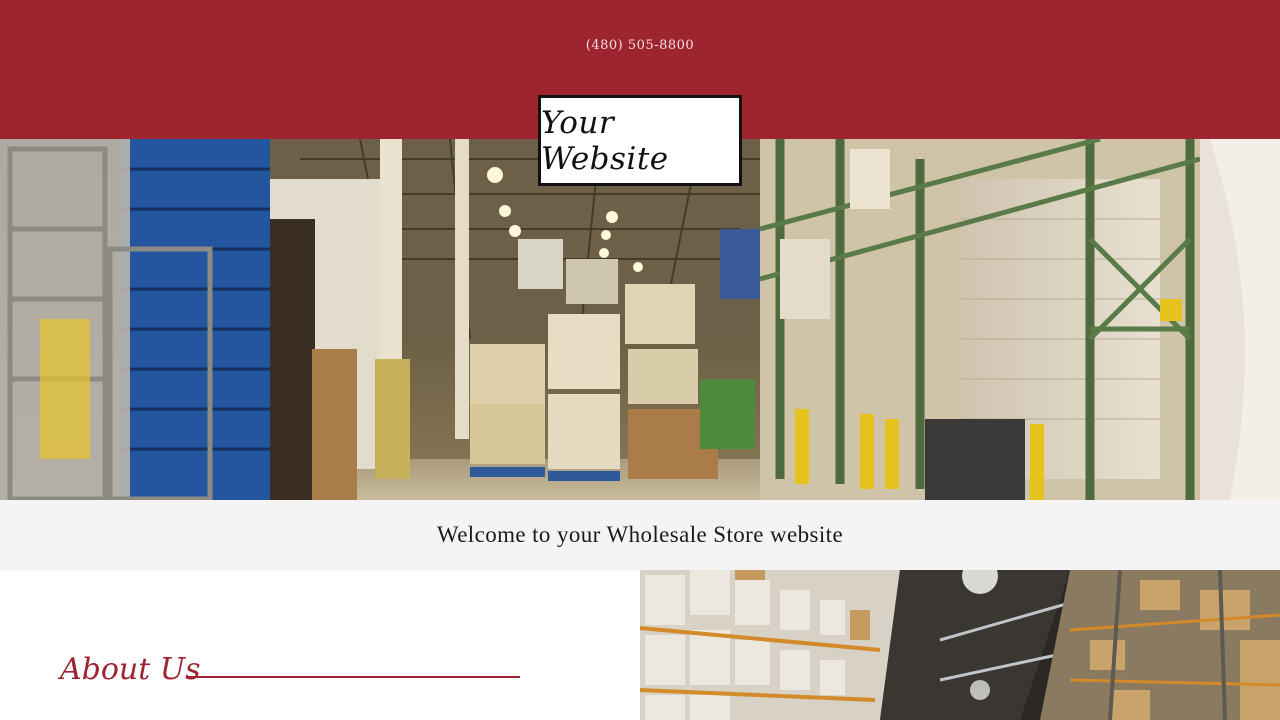  I want to click on site-logo: Your Website, so click(640, 140).